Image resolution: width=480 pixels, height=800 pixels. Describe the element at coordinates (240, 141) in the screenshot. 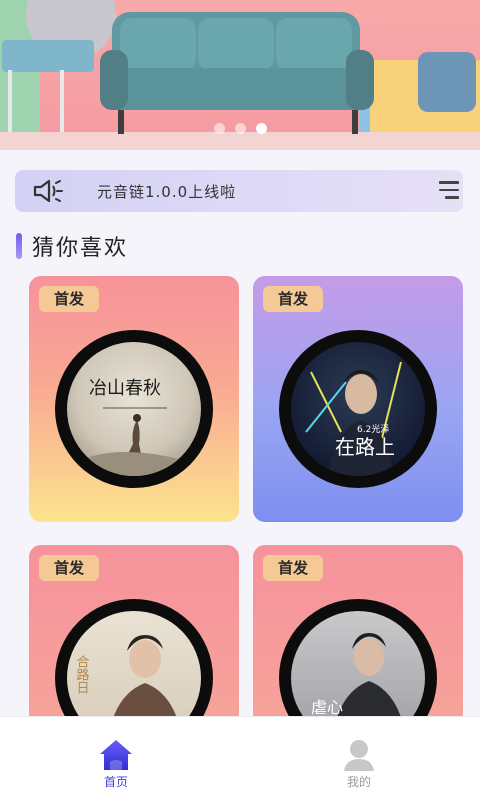

I see `banner-floor` at that location.